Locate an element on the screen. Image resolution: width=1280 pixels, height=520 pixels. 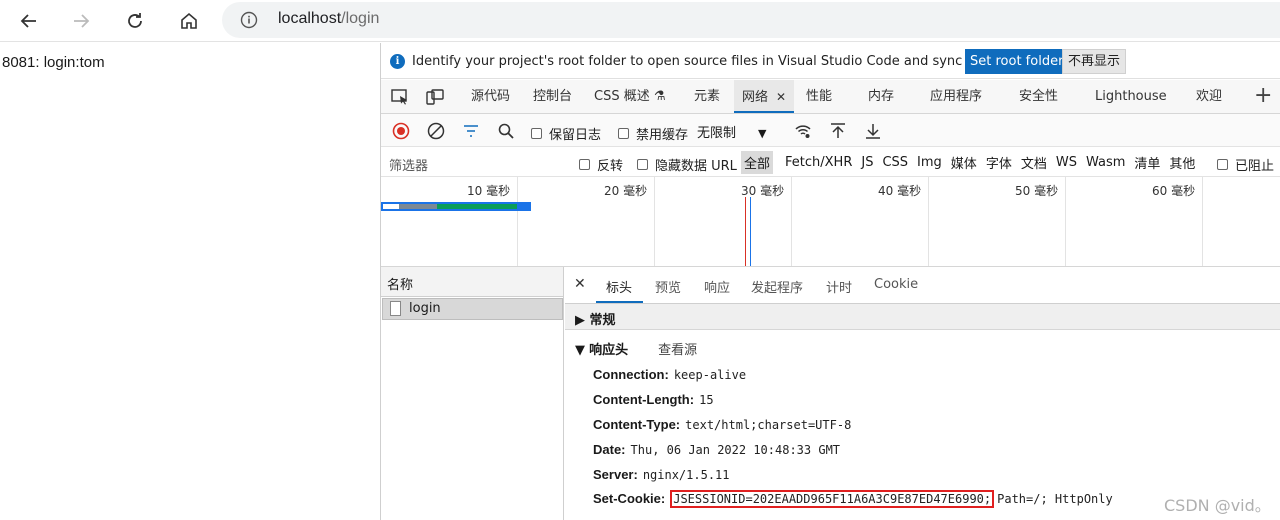
filter-type-wasm: Wasm is located at coordinates (1105, 162).